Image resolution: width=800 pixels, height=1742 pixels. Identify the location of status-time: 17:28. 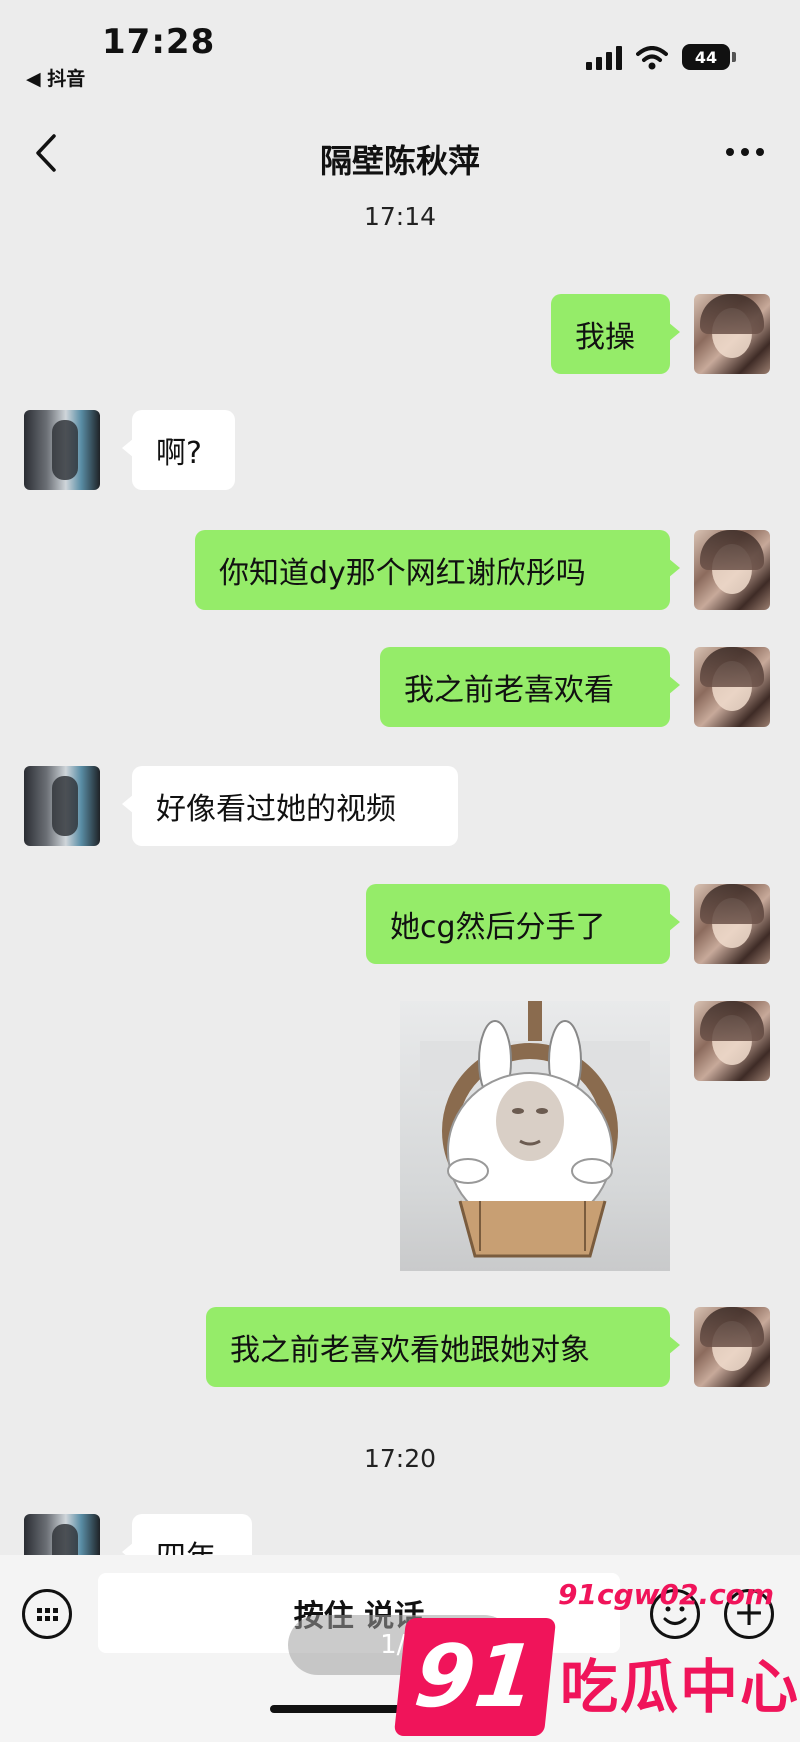
(159, 42).